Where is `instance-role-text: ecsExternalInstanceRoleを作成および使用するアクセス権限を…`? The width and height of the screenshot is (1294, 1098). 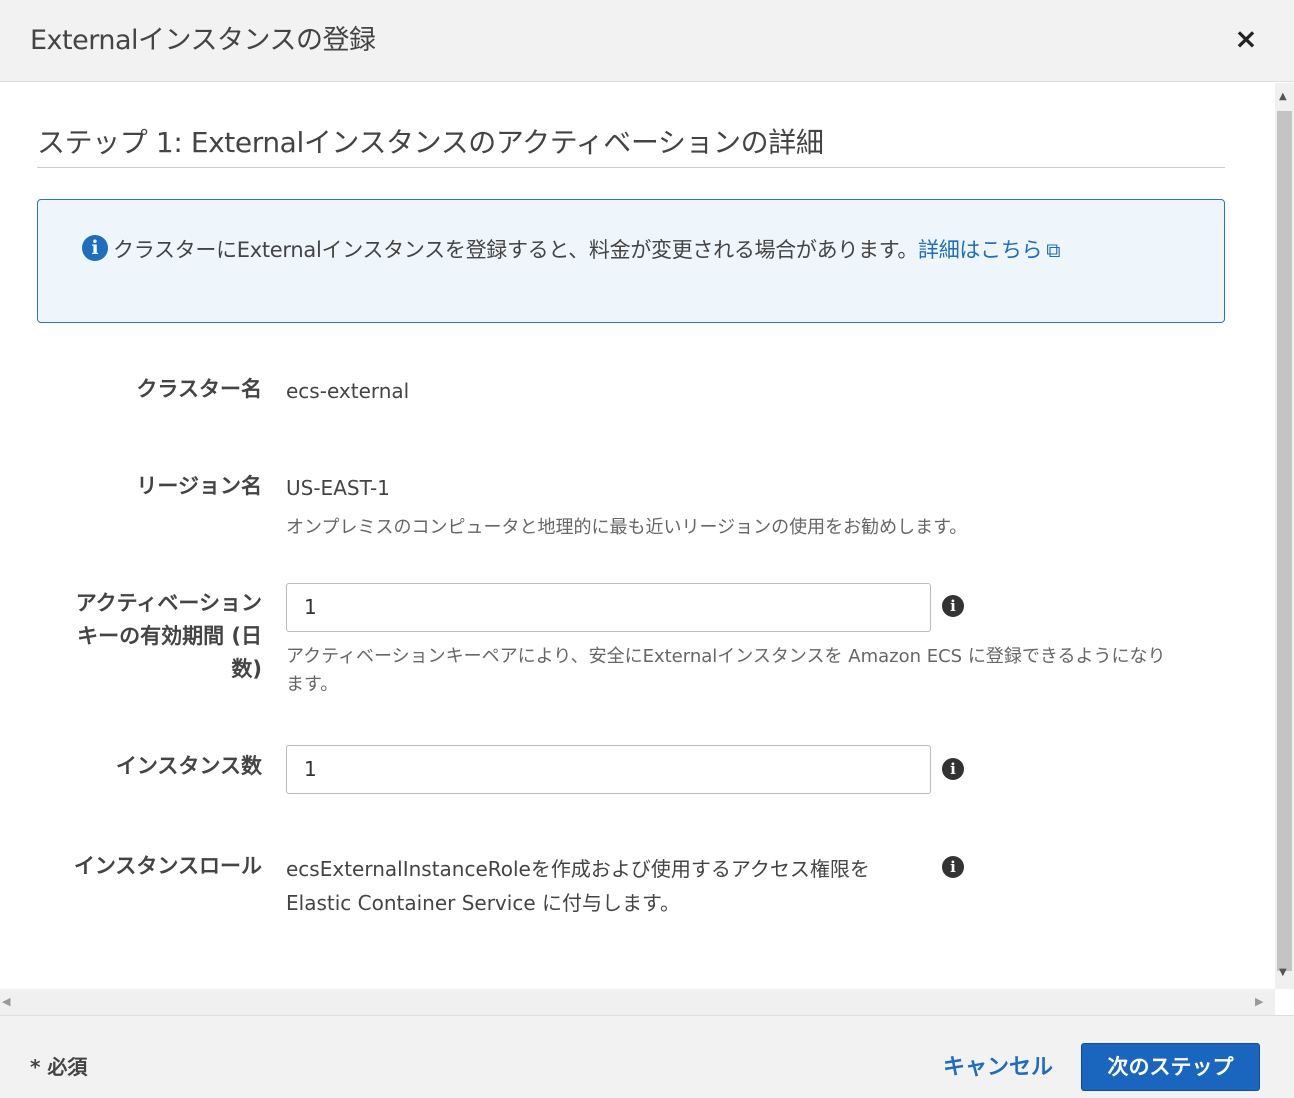 instance-role-text: ecsExternalInstanceRoleを作成および使用するアクセス権限を… is located at coordinates (578, 886).